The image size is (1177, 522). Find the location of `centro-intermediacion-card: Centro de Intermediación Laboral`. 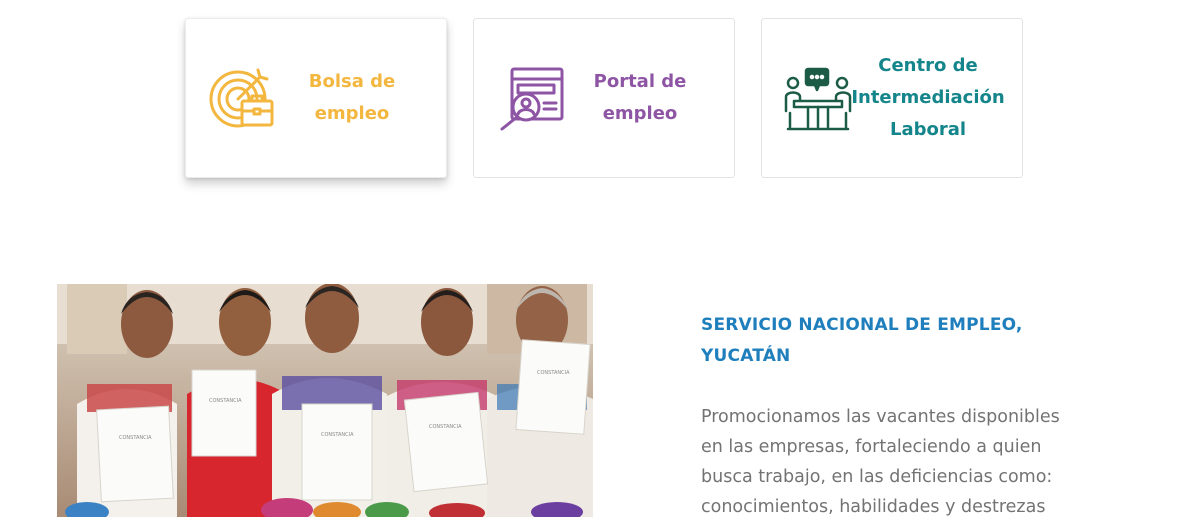

centro-intermediacion-card: Centro de Intermediación Laboral is located at coordinates (892, 98).